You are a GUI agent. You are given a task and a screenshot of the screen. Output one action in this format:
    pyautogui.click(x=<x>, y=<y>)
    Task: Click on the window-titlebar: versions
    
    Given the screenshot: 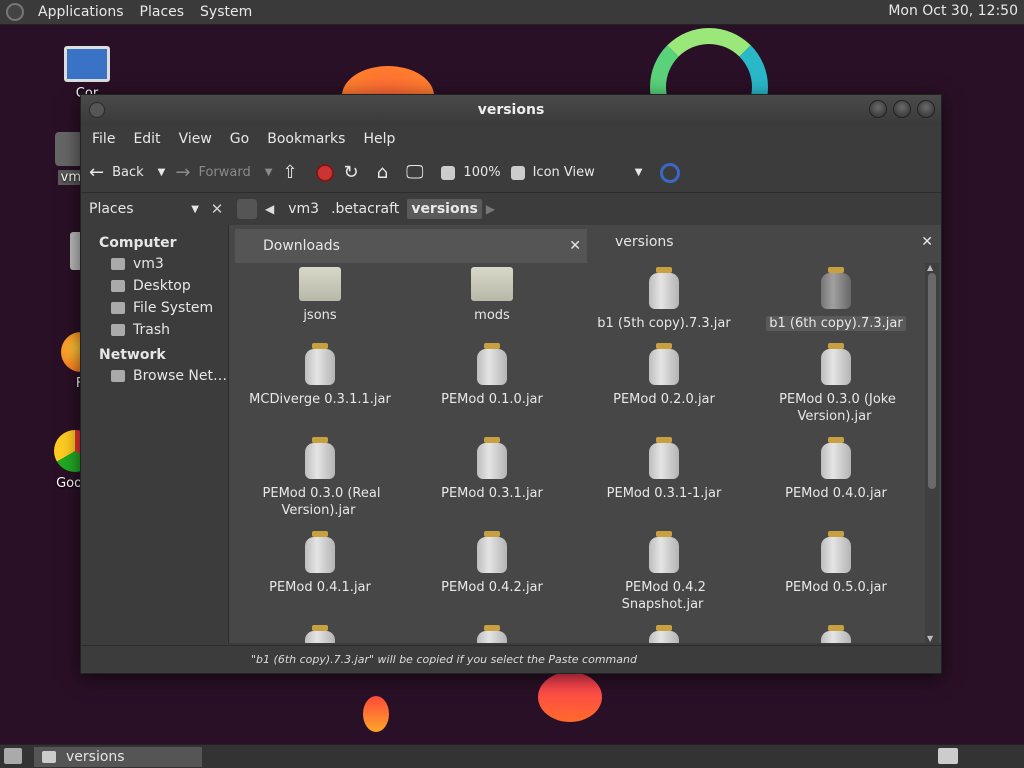 What is the action you would take?
    pyautogui.click(x=511, y=110)
    